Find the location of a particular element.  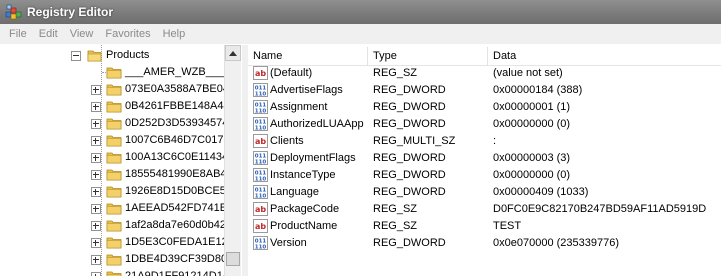

tree-item: 0D252D3D53934574 is located at coordinates (121, 123).